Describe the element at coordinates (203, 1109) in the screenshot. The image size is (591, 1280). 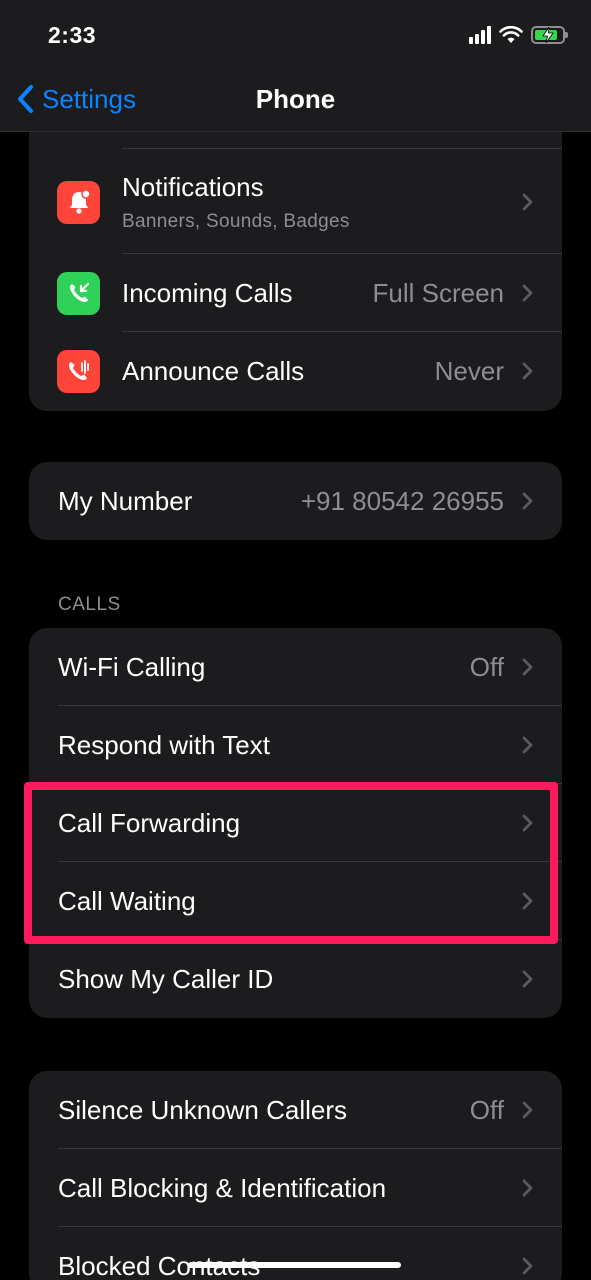
I see `silence-unknown-callers-label: Silence Unknown Callers` at that location.